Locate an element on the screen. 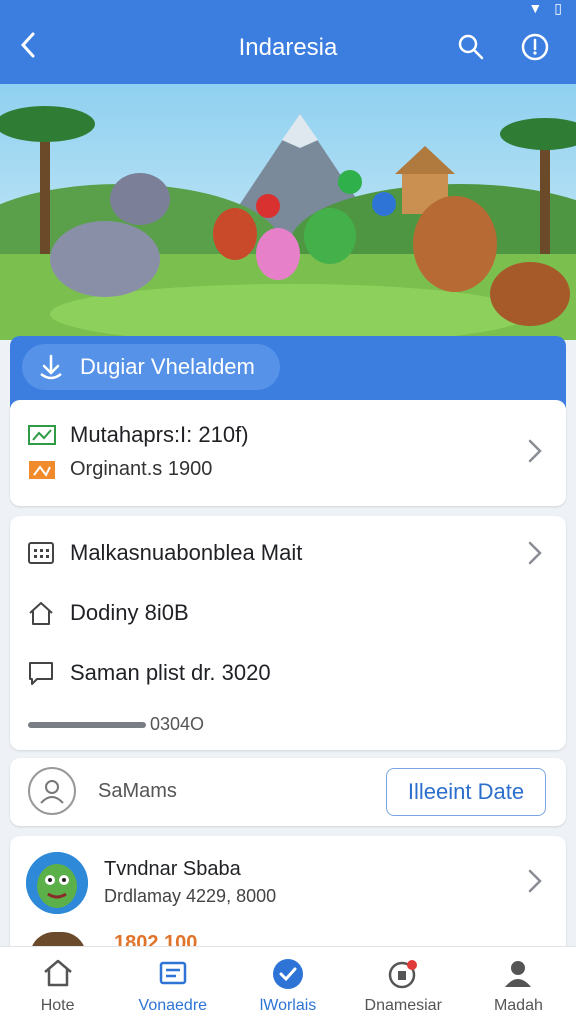  date-button: Illeeint Date is located at coordinates (466, 792).